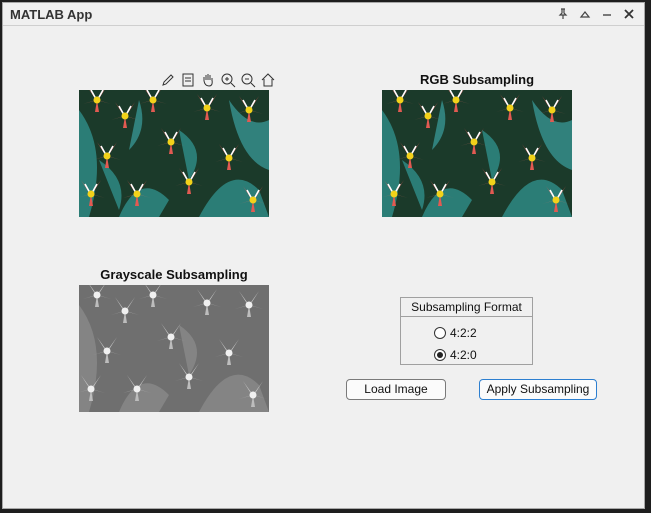 The image size is (651, 513). I want to click on zoom-in-icon, so click(227, 80).